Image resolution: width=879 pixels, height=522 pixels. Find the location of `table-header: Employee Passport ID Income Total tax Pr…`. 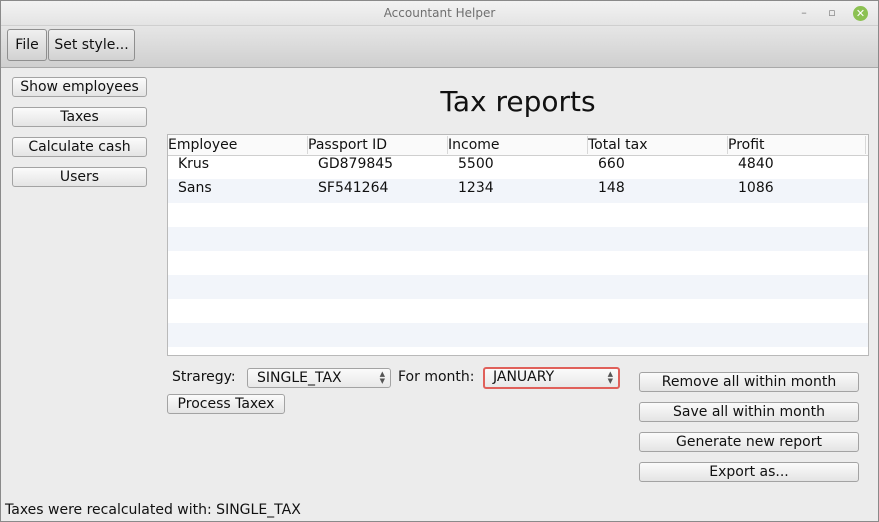

table-header: Employee Passport ID Income Total tax Pr… is located at coordinates (518, 145).